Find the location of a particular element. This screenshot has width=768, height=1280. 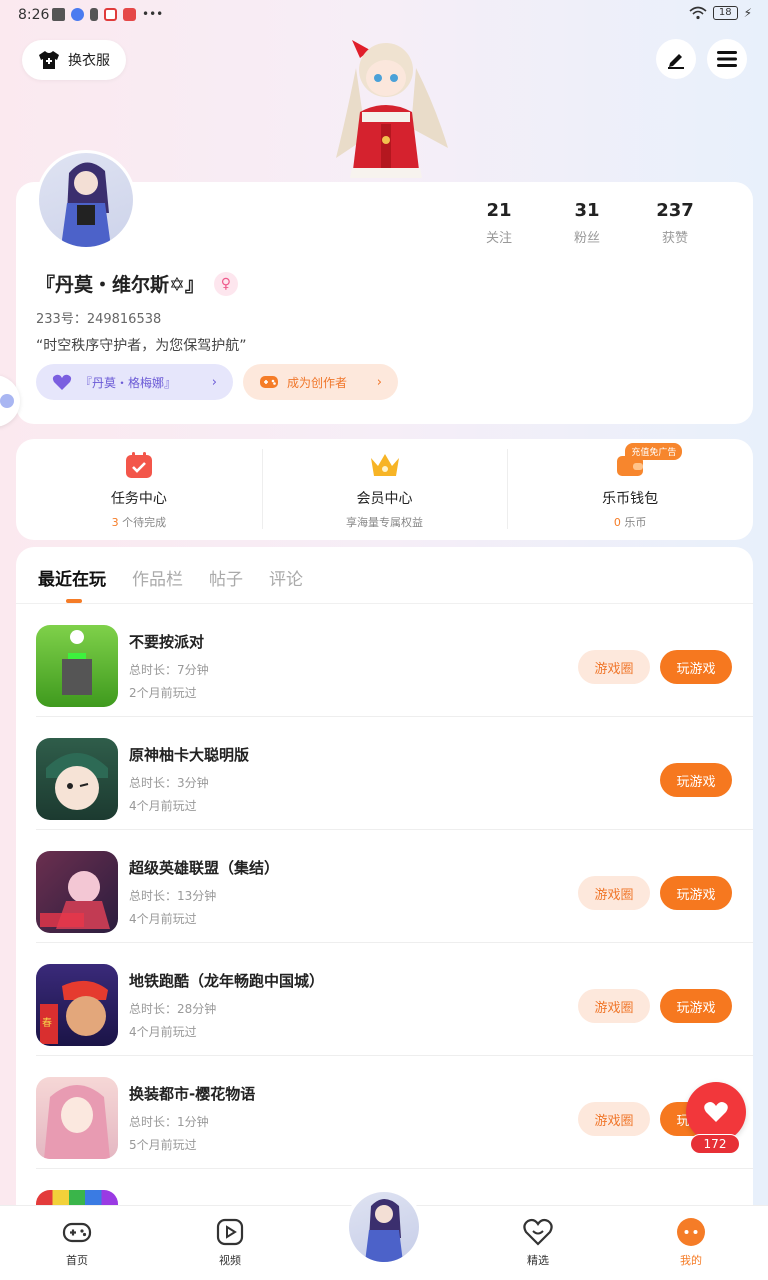

list-item: 原神柚卡大聪明版 总时长：3分钟 4个月前玩过 玩游戏 is located at coordinates (394, 773).